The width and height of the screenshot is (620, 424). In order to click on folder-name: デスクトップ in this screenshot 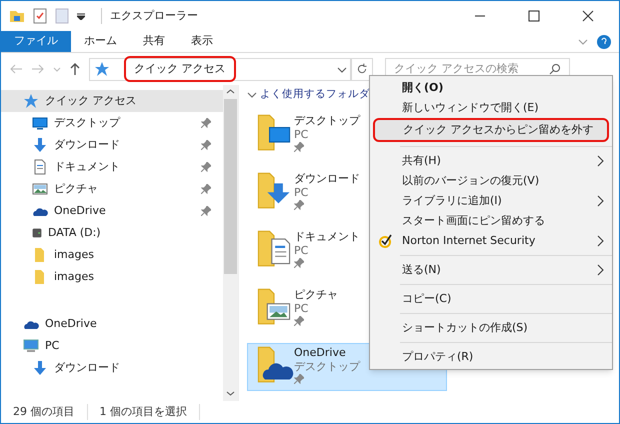, I will do `click(327, 121)`.